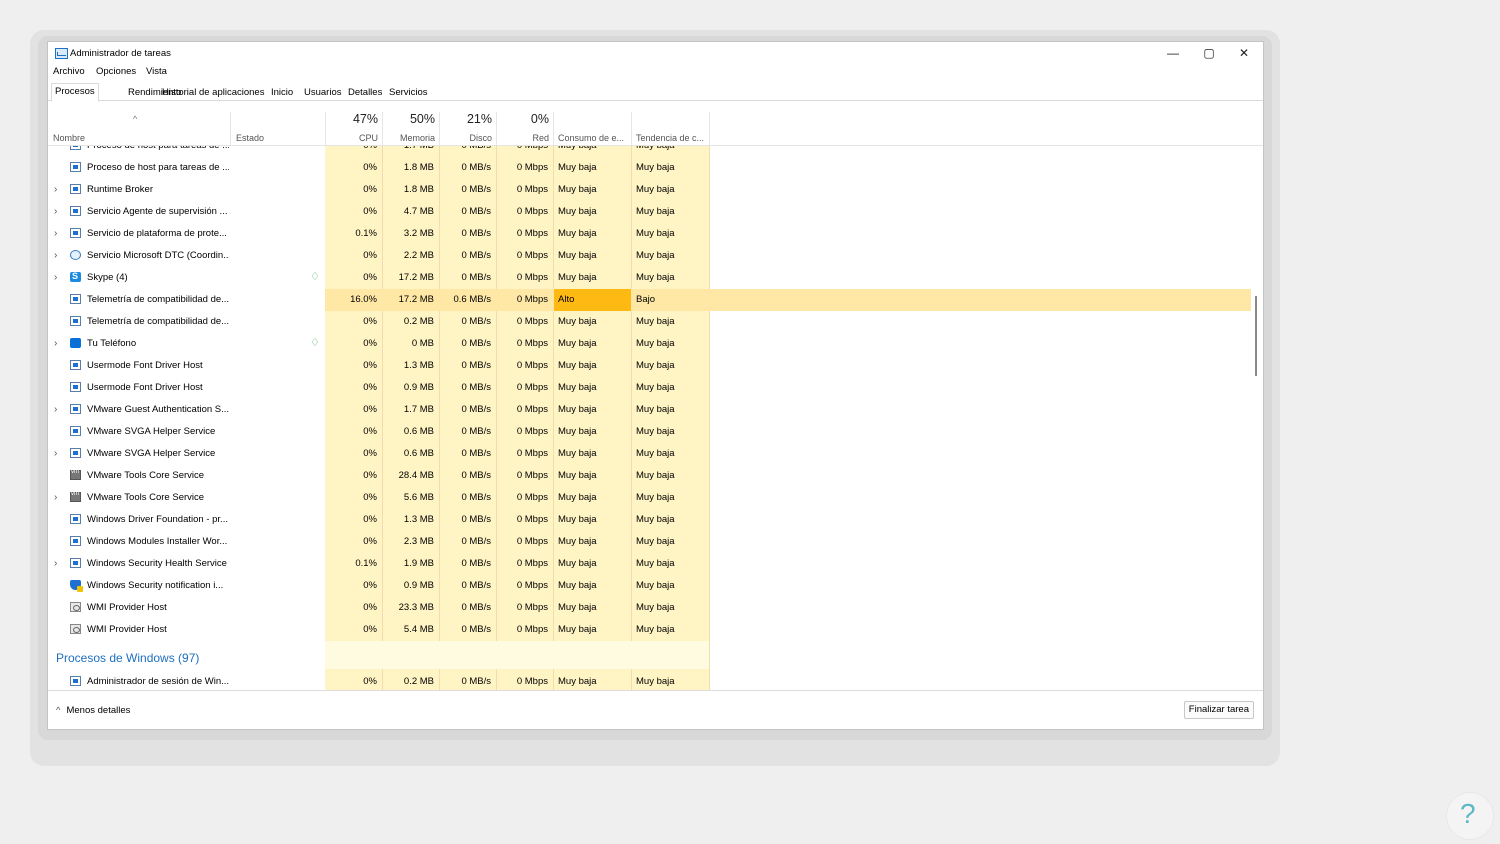 This screenshot has width=1500, height=844. Describe the element at coordinates (416, 277) in the screenshot. I see `memory-value: 17.2 MB` at that location.